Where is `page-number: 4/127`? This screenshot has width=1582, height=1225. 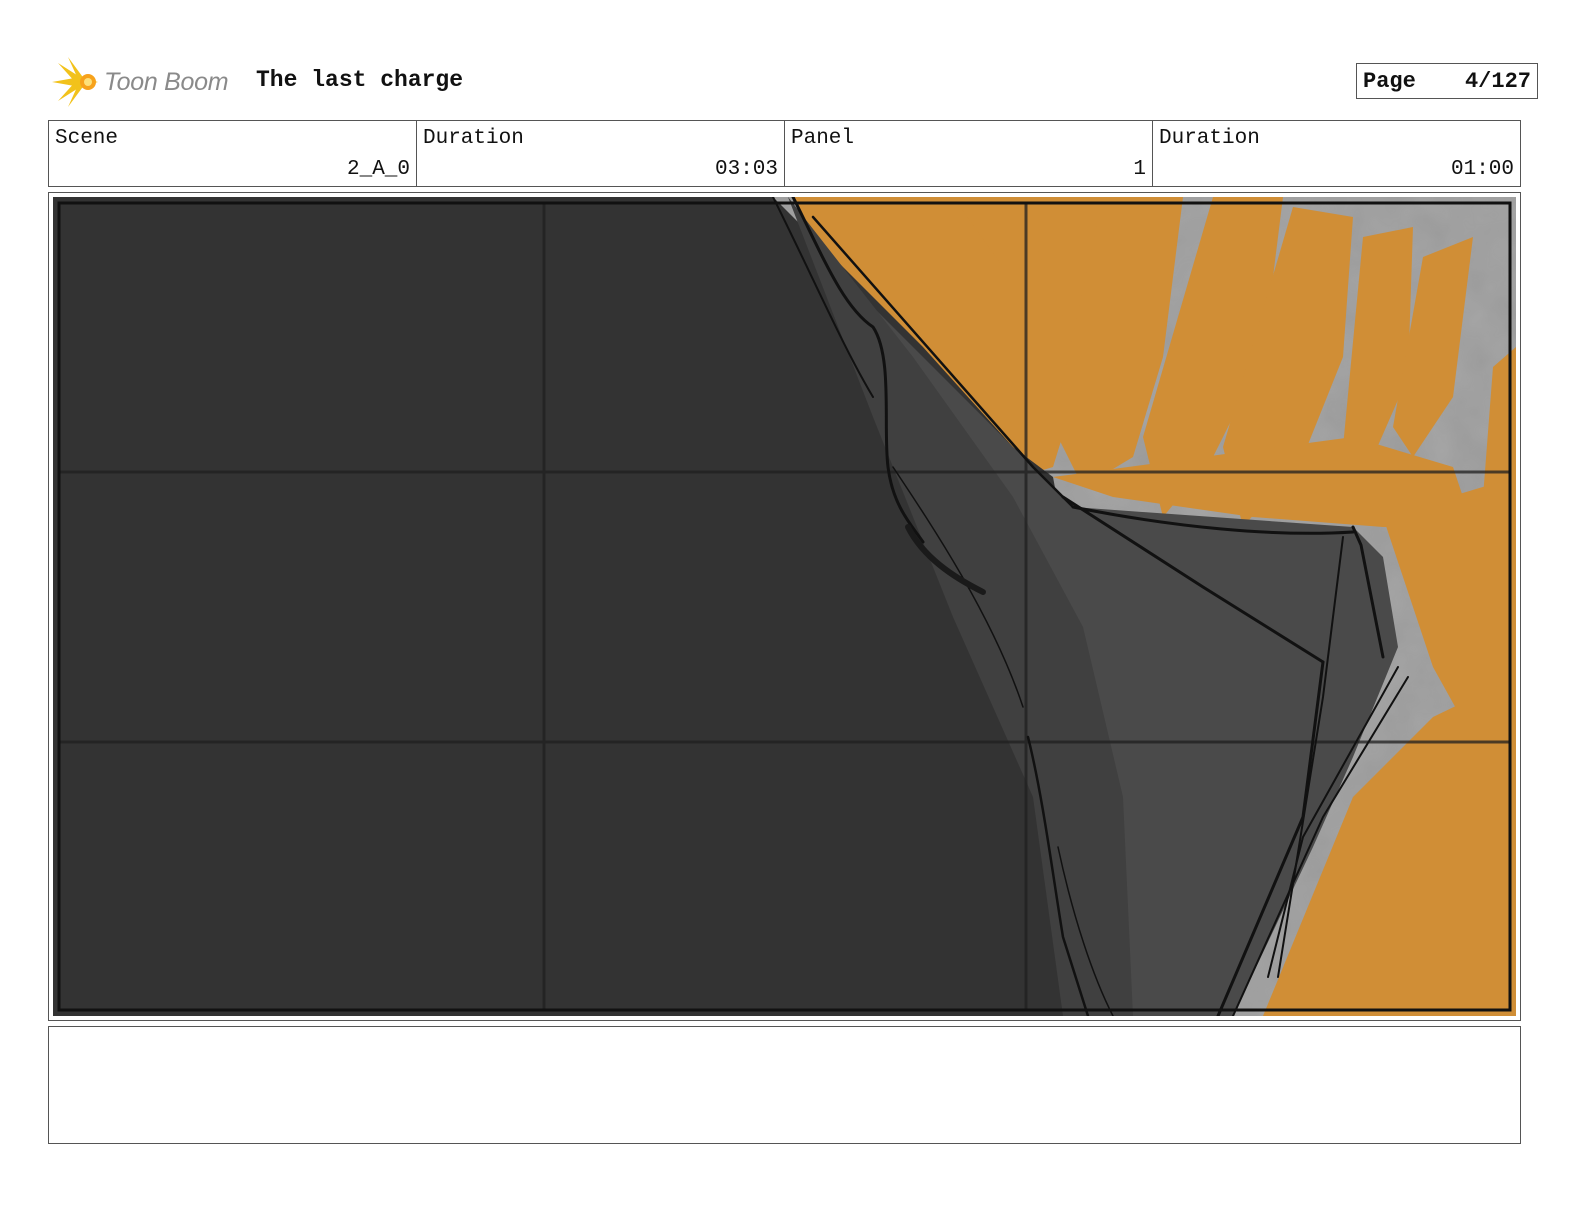 page-number: 4/127 is located at coordinates (1497, 81).